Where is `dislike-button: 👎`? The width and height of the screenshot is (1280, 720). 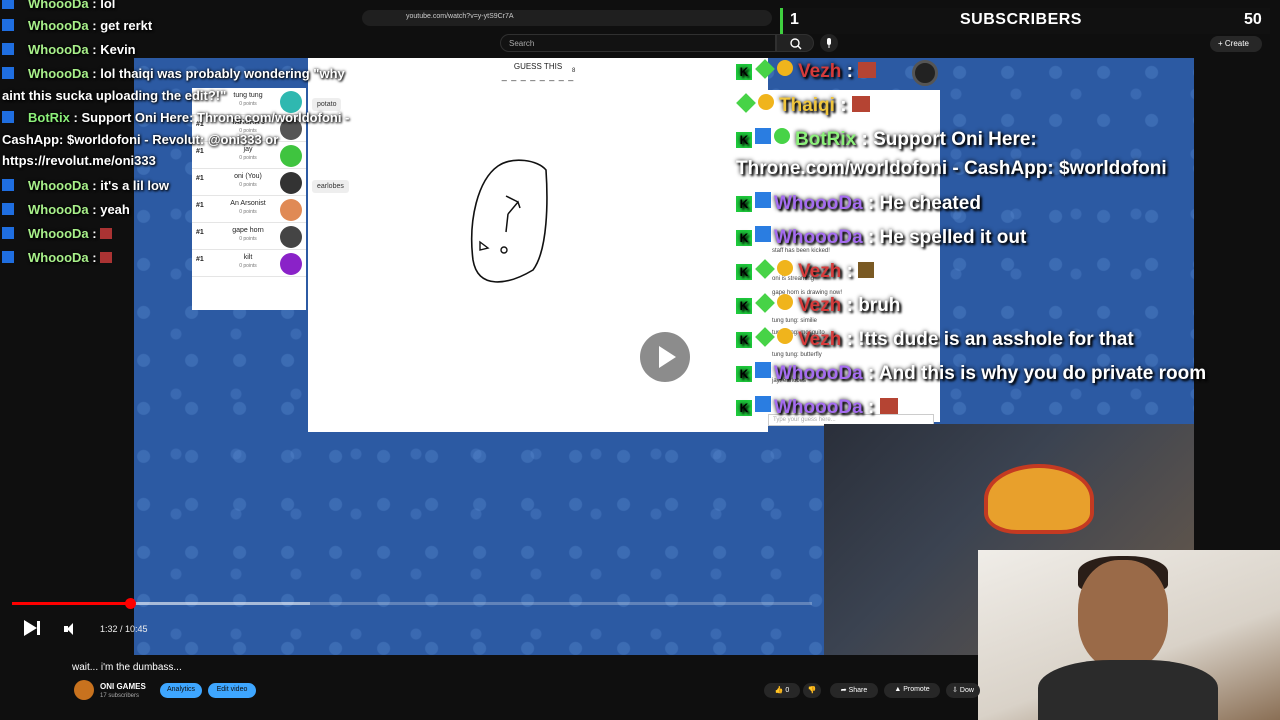
dislike-button: 👎 is located at coordinates (812, 690).